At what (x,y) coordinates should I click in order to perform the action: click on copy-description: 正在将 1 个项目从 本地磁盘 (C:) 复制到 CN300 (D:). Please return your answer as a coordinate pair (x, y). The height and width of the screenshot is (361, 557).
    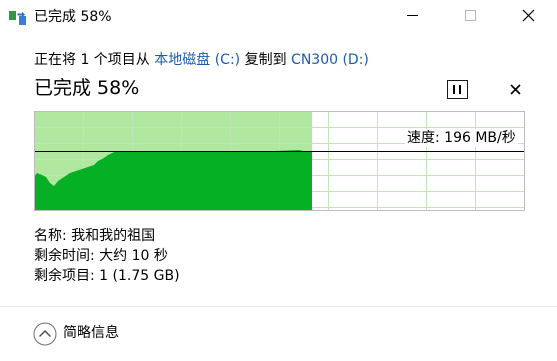
    Looking at the image, I should click on (201, 60).